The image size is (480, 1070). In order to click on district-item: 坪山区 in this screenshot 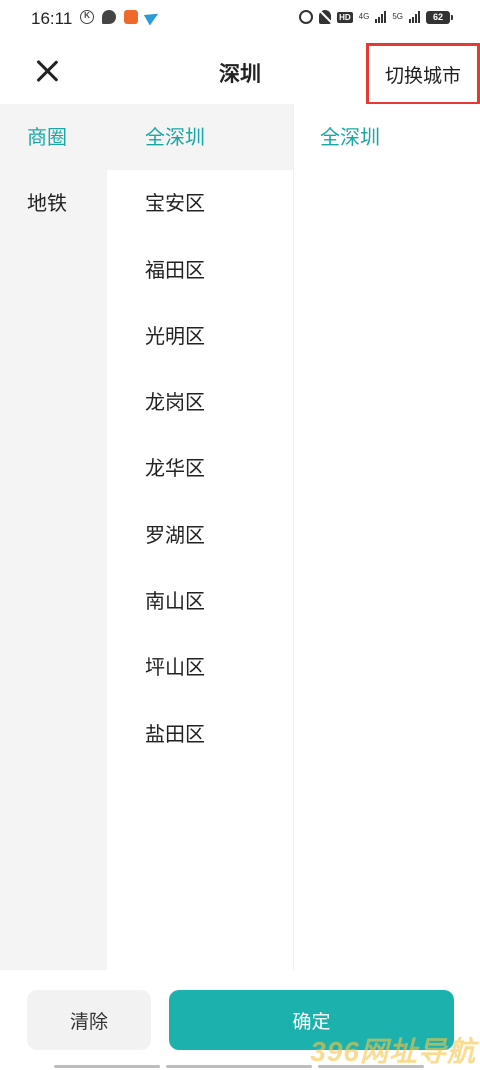, I will do `click(200, 667)`.